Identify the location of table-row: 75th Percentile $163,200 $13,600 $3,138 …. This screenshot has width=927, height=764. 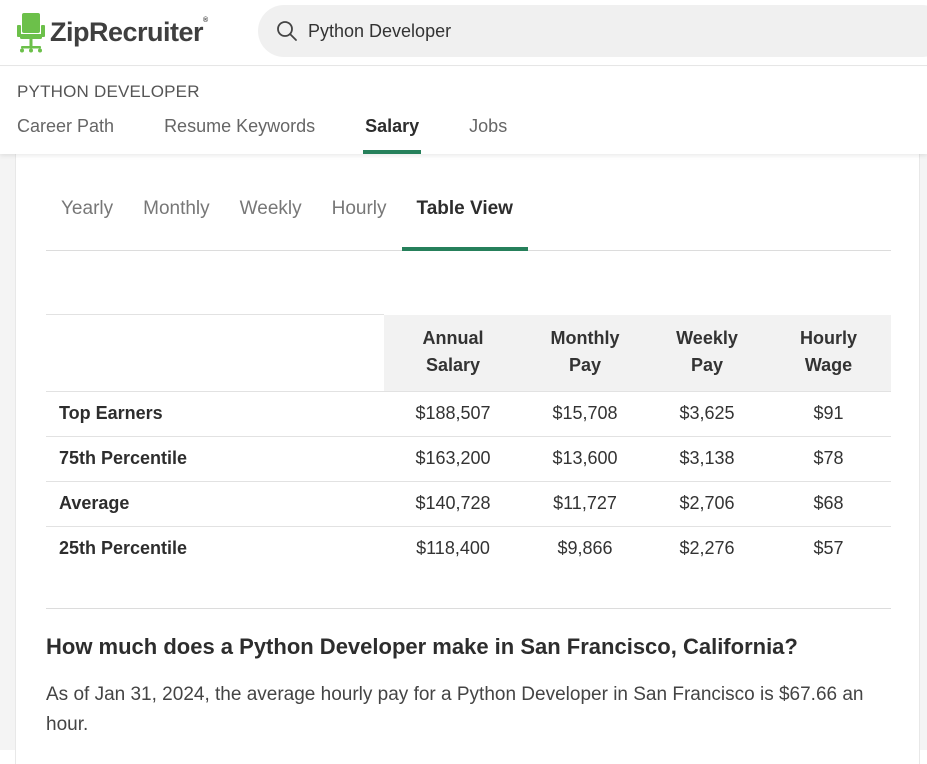
(468, 458).